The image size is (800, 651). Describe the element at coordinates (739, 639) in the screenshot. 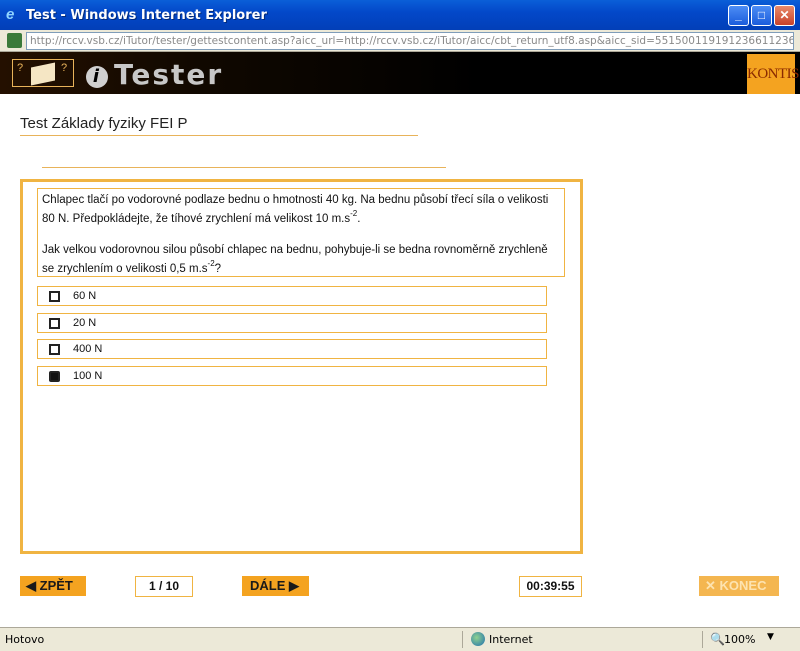

I see `zoom-level: 100%` at that location.